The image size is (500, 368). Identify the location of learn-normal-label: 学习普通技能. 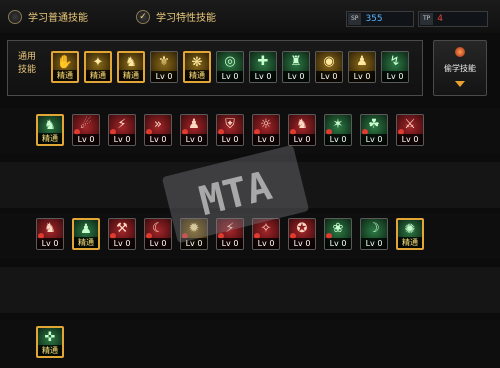
(58, 18).